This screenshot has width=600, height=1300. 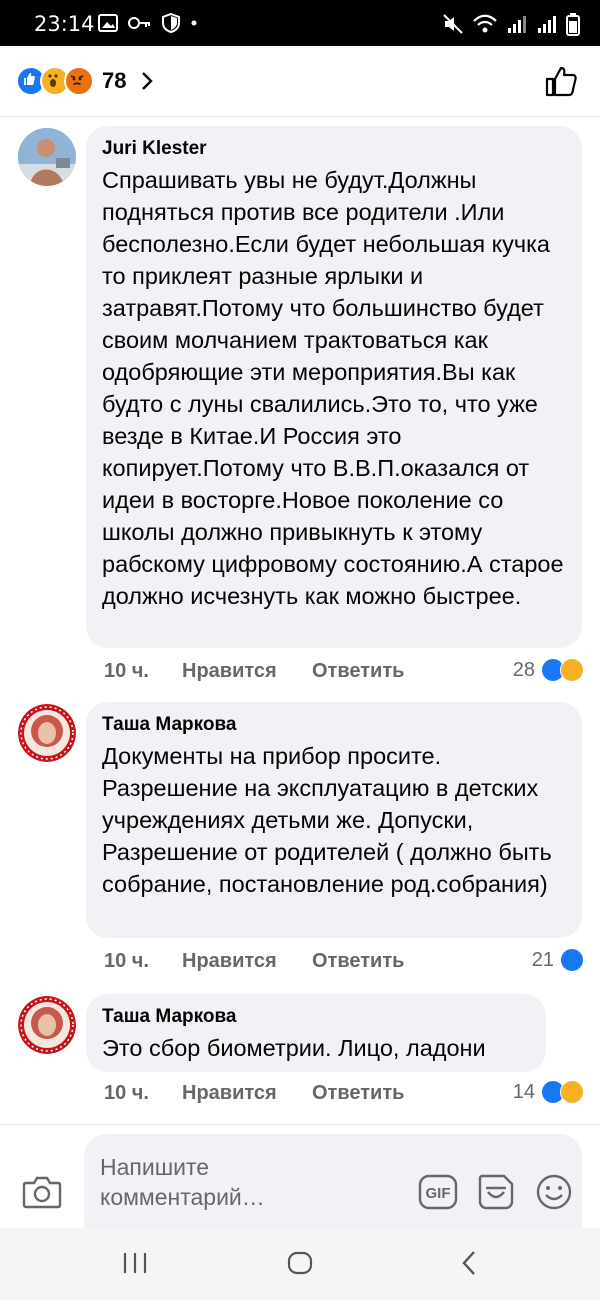 What do you see at coordinates (135, 1263) in the screenshot?
I see `recent-apps-icon` at bounding box center [135, 1263].